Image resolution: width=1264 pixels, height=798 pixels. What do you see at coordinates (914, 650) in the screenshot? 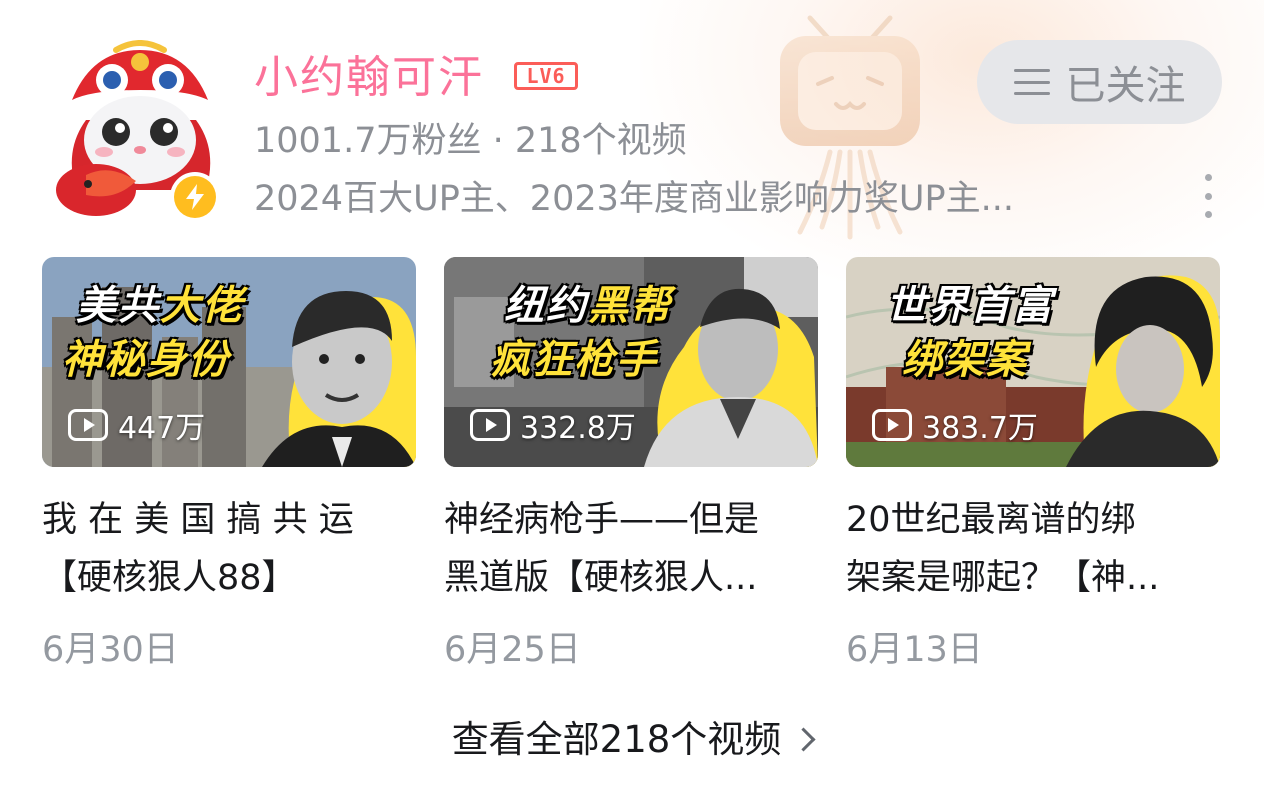
I see `video-date: 6月13日` at bounding box center [914, 650].